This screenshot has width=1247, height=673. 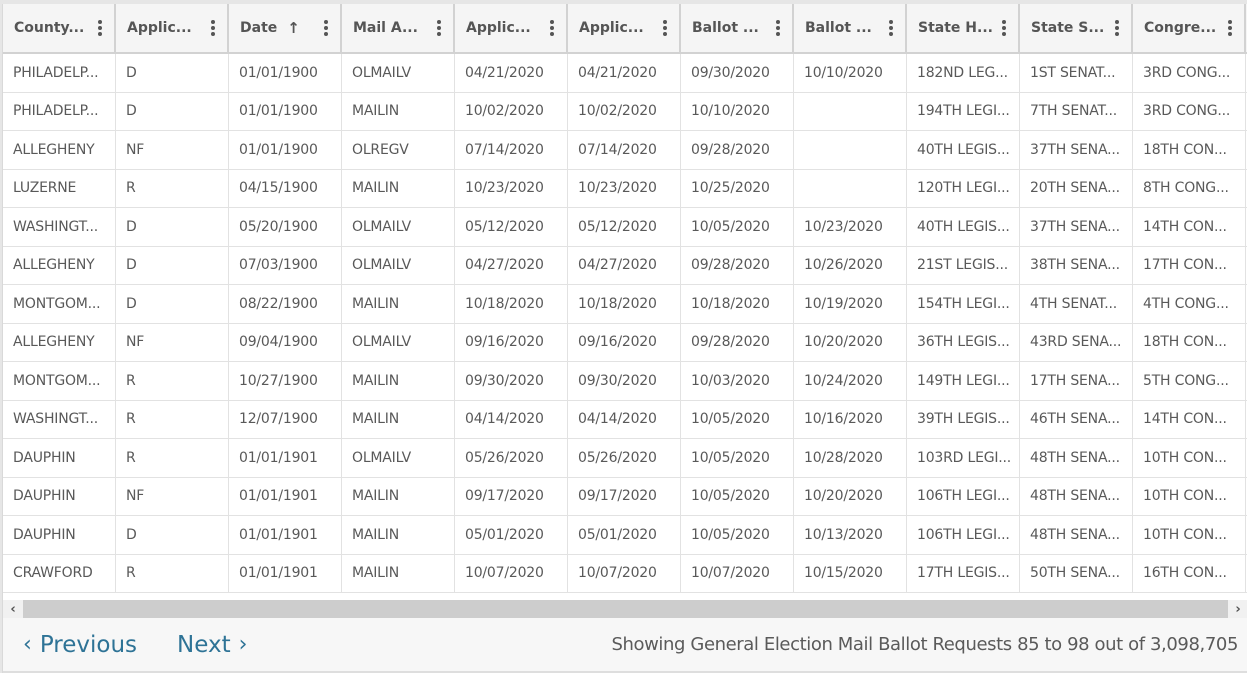 I want to click on table-cell: CRAWFORD, so click(x=59, y=573).